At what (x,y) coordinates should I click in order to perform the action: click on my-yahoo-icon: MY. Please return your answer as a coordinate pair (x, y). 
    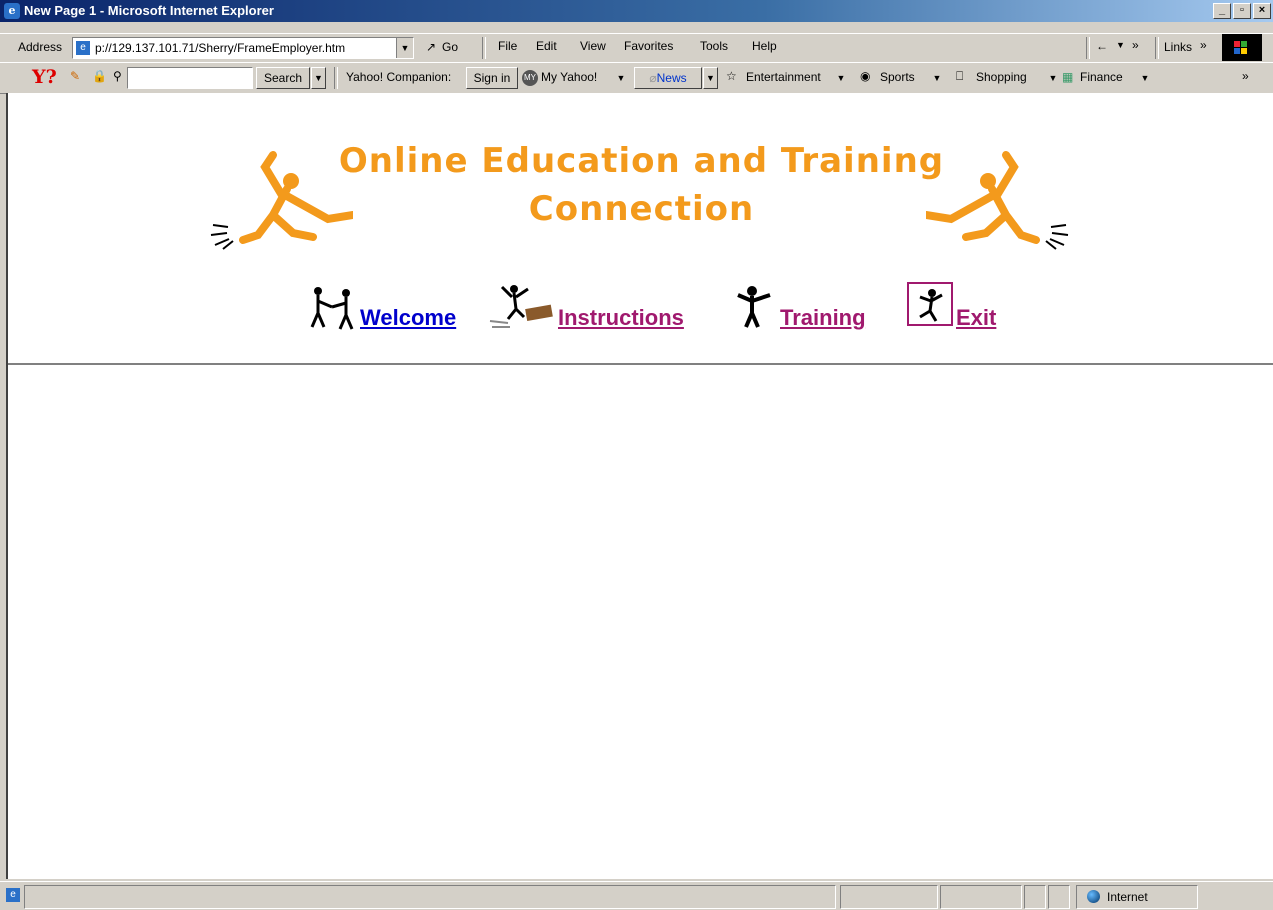
    Looking at the image, I should click on (530, 78).